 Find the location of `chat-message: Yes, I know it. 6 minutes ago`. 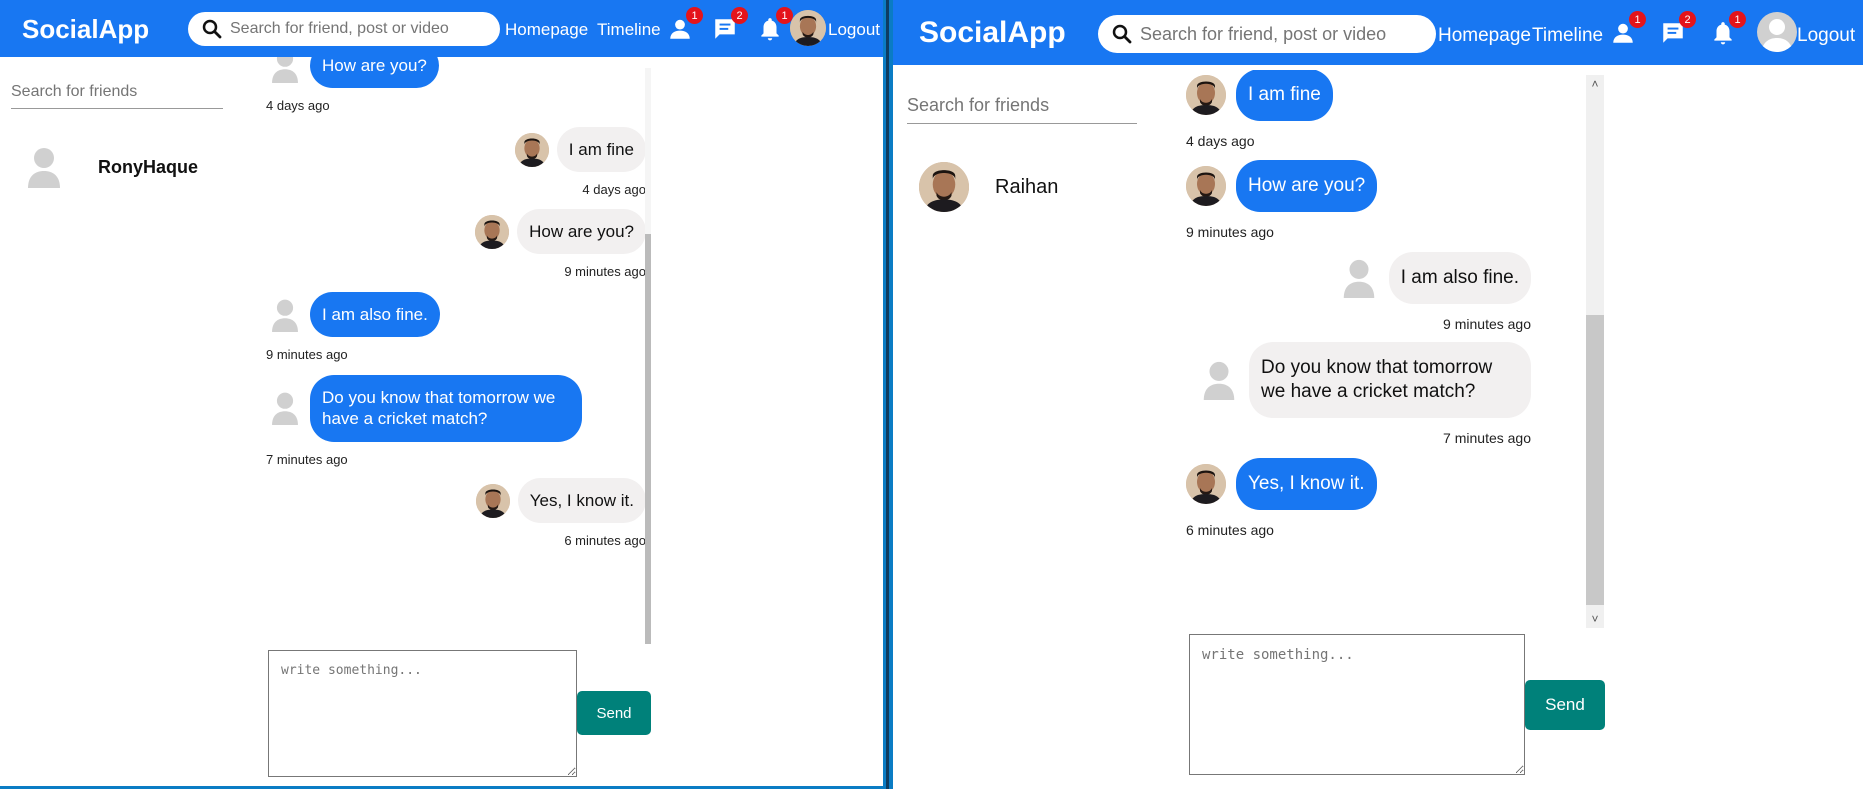

chat-message: Yes, I know it. 6 minutes ago is located at coordinates (456, 513).